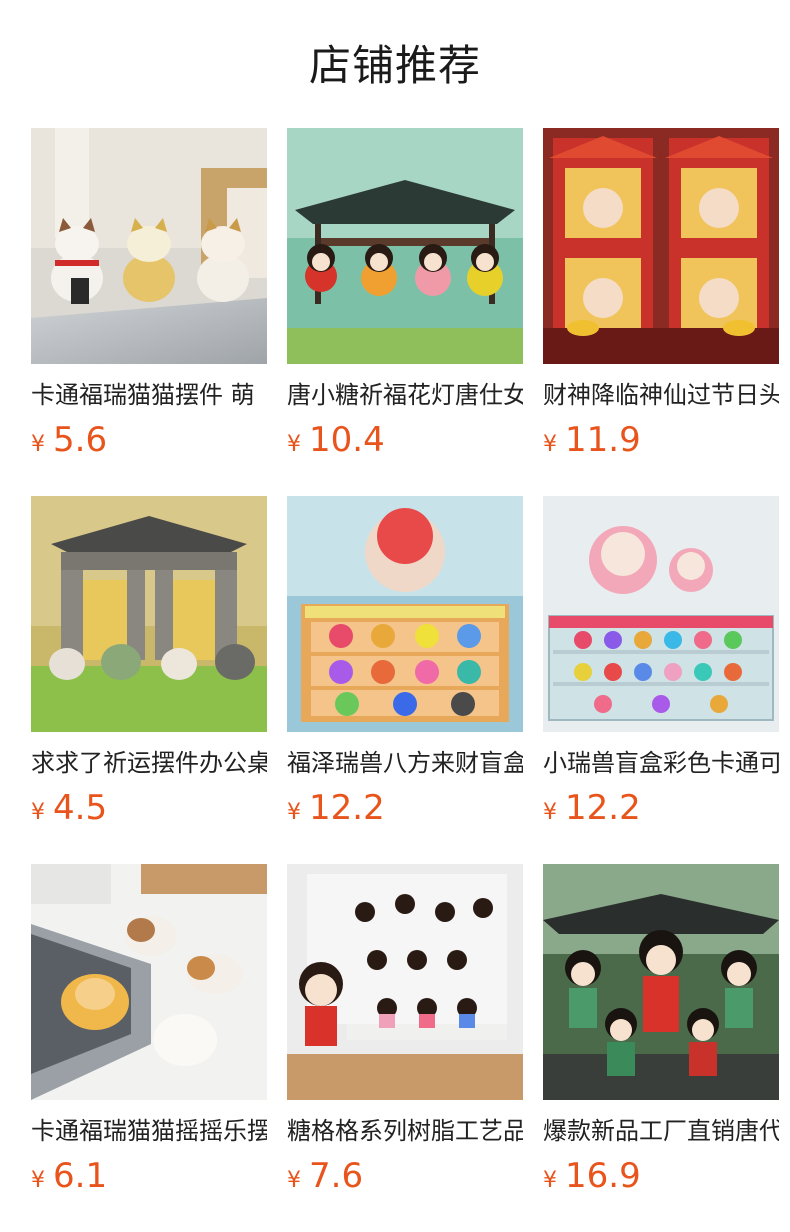 The image size is (790, 1232). I want to click on product-card: 财神降临神仙过节日头 ¥11.9, so click(661, 298).